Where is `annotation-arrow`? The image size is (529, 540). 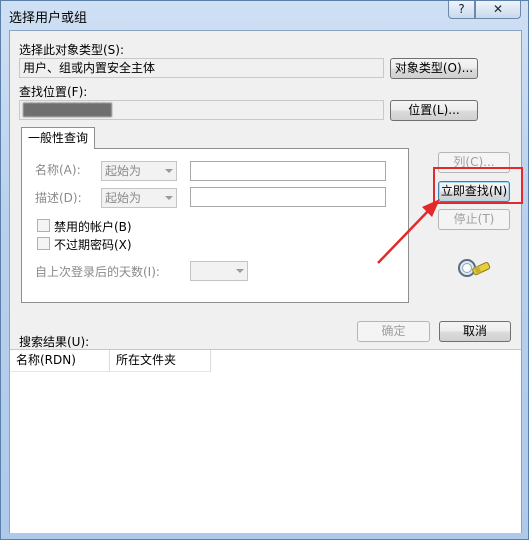 annotation-arrow is located at coordinates (408, 231).